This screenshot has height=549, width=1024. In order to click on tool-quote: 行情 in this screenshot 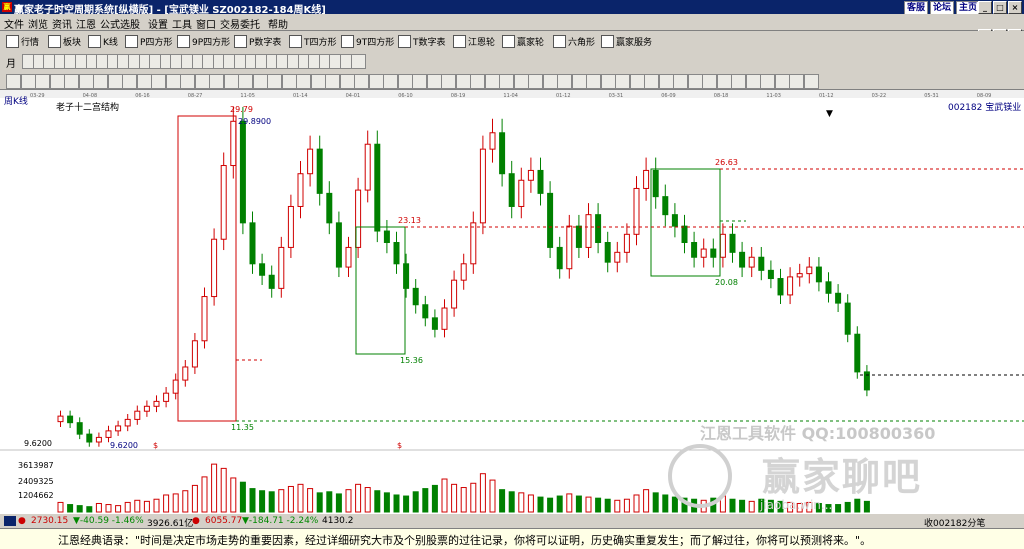, I will do `click(22, 41)`.